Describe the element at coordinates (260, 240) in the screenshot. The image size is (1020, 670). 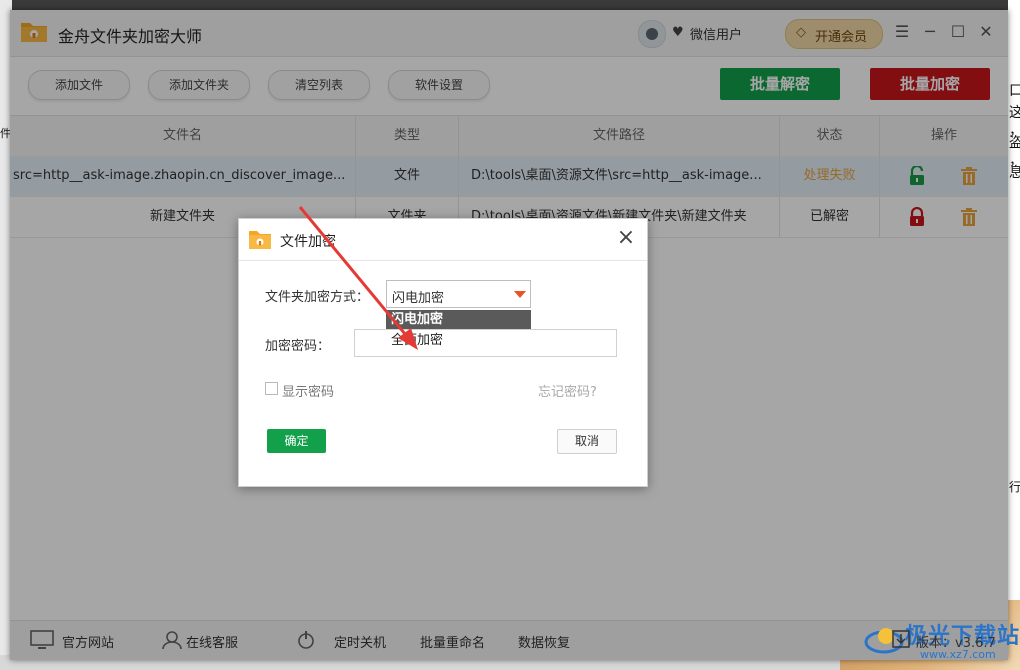
I see `folder-lock-logo-icon` at that location.